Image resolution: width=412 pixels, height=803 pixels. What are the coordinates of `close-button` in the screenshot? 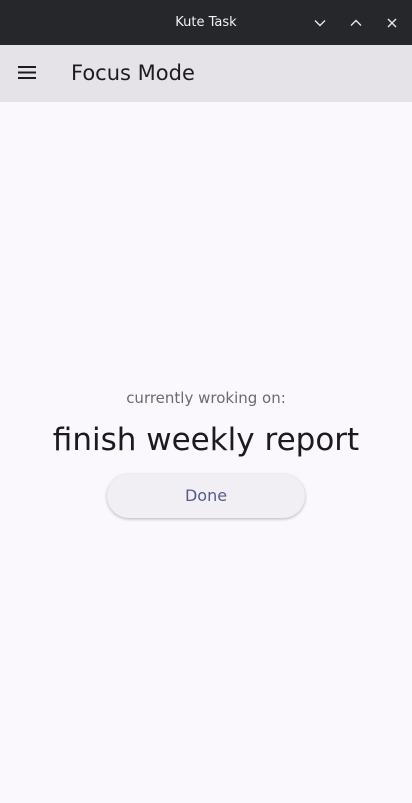 It's located at (392, 23).